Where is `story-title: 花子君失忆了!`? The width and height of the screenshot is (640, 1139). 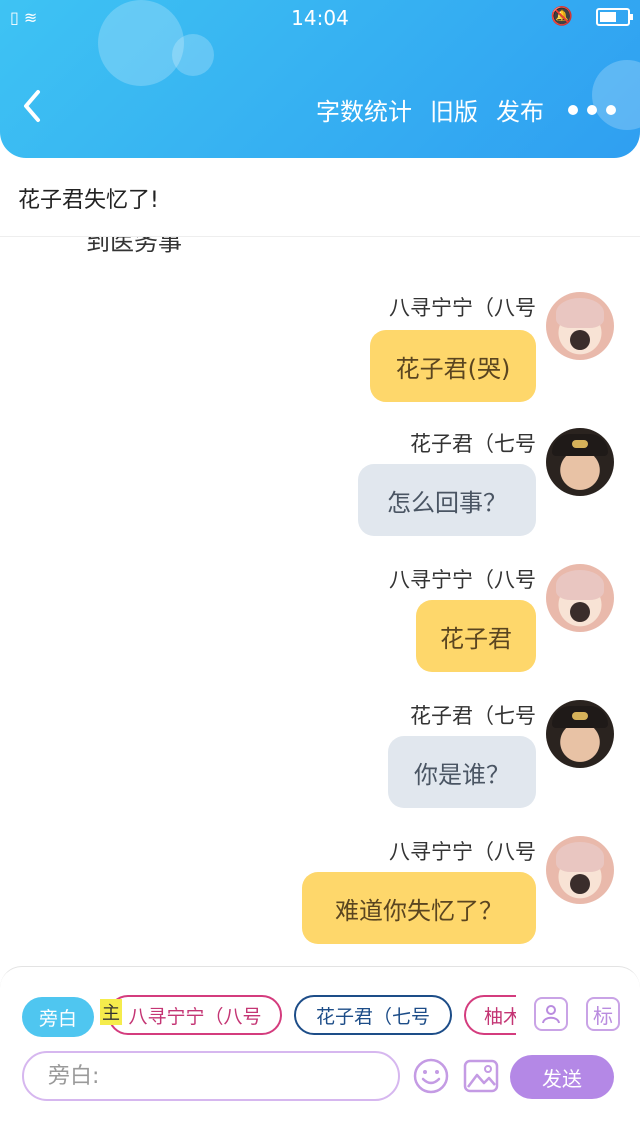
story-title: 花子君失忆了! is located at coordinates (88, 198).